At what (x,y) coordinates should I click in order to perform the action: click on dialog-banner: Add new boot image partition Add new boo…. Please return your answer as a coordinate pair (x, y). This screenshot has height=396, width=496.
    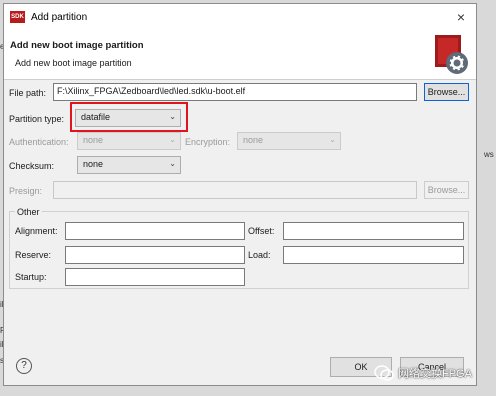
    Looking at the image, I should click on (240, 55).